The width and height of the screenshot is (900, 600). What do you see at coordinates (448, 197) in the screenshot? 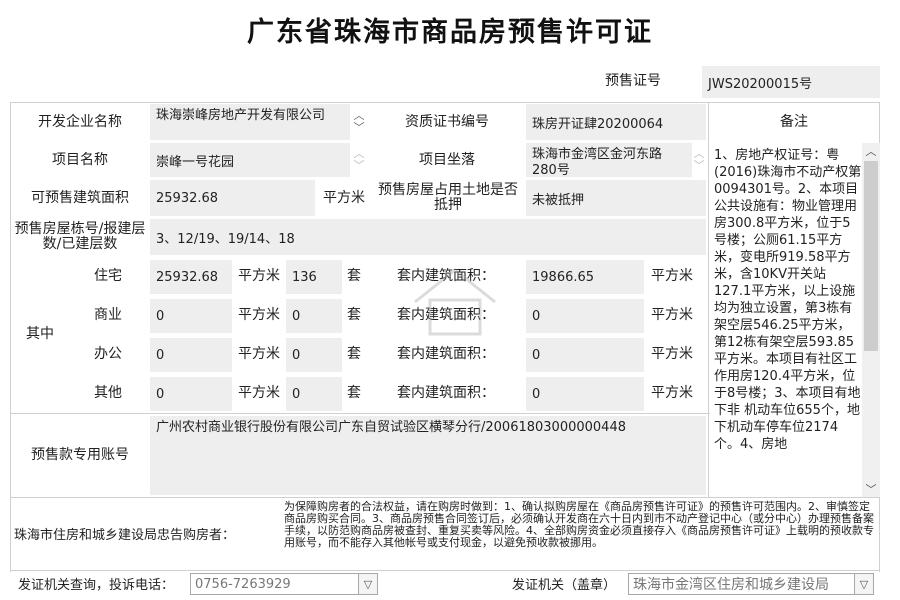
I see `mortgage-label: 预售房屋占用土地是否抵押` at bounding box center [448, 197].